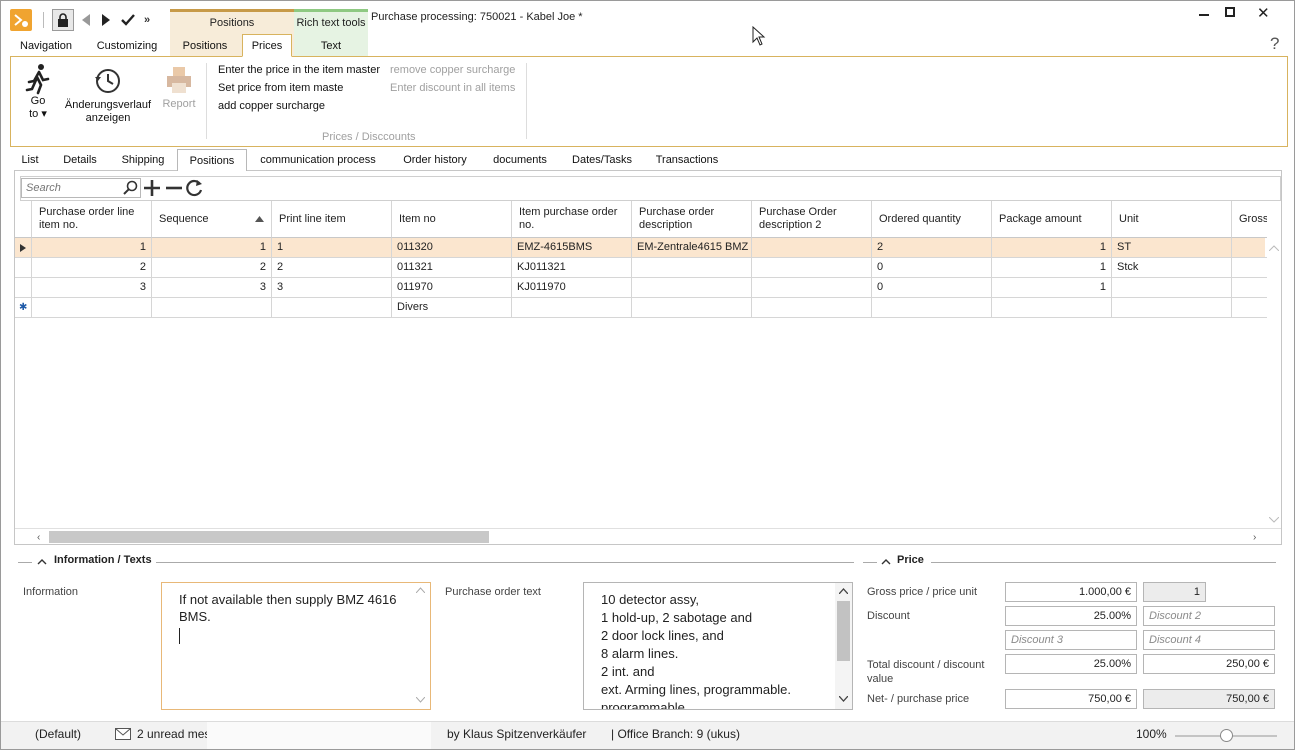 This screenshot has width=1295, height=750. Describe the element at coordinates (147, 20) in the screenshot. I see `more-icon: »` at that location.